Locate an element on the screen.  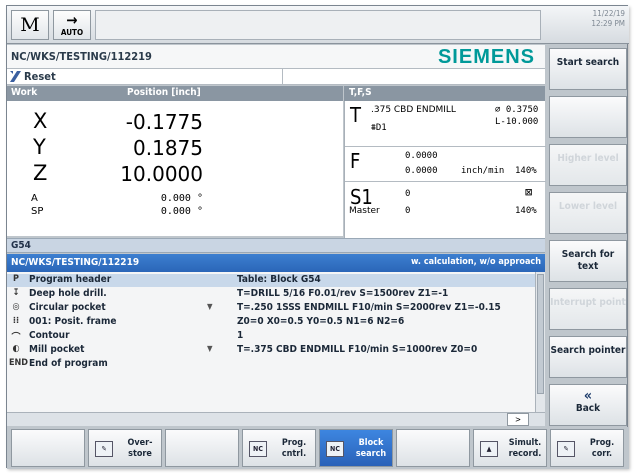
vertical-softkey-3: Higher level is located at coordinates (588, 165).